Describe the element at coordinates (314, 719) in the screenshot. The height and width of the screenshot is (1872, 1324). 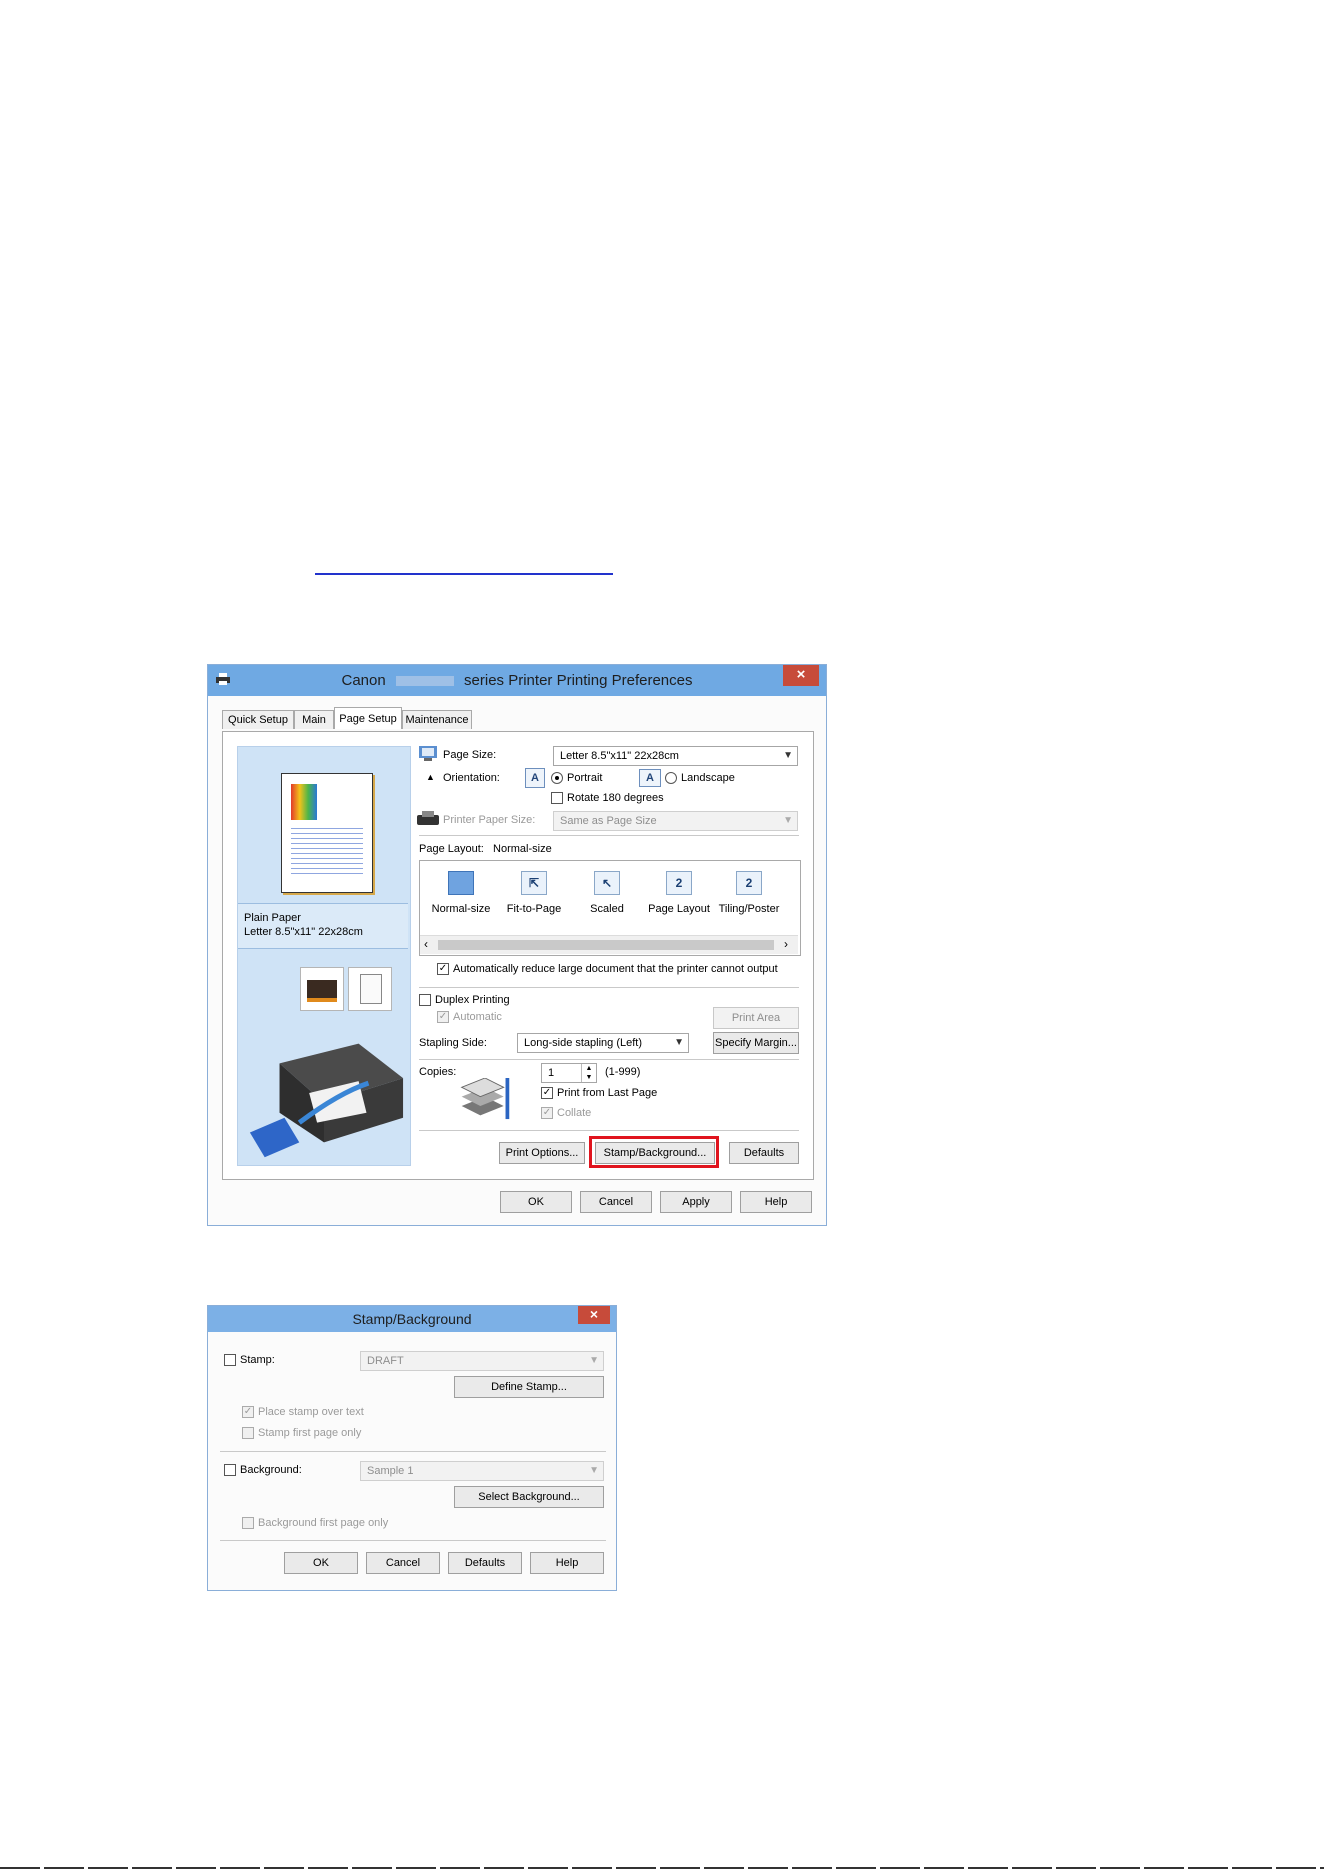
I see `tab-main: Main` at that location.